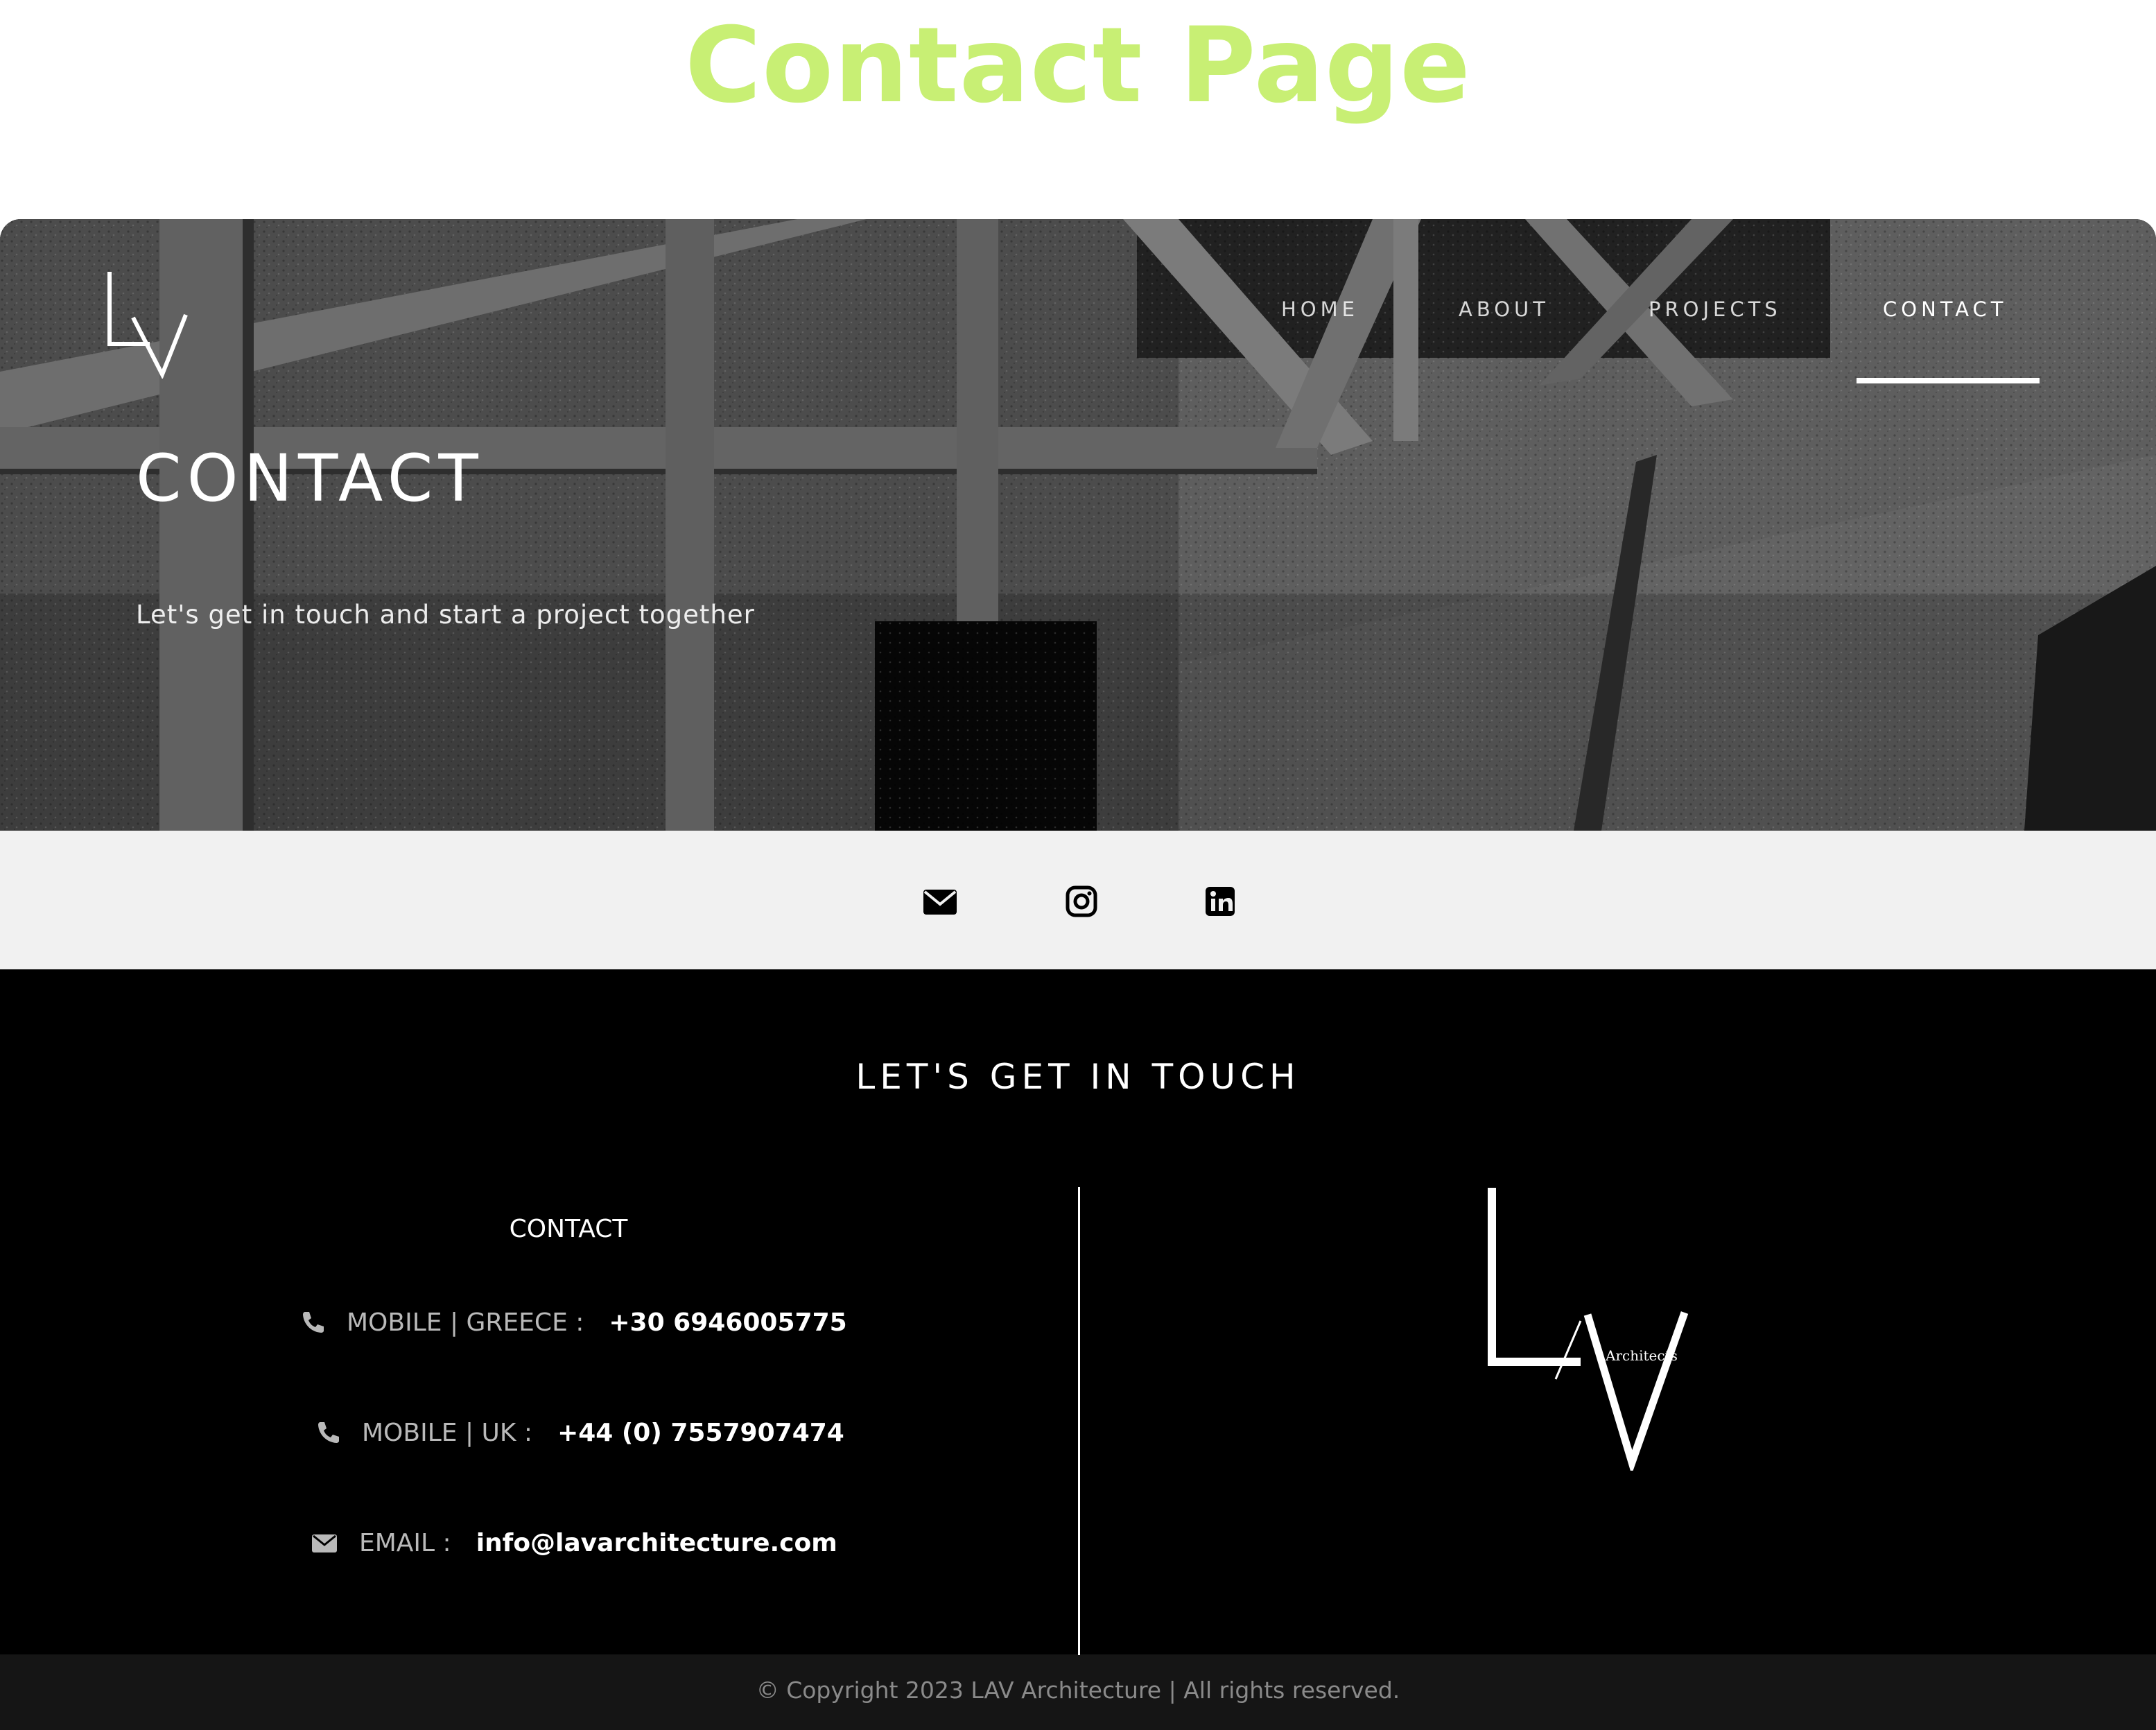  Describe the element at coordinates (727, 1322) in the screenshot. I see `phone-greece-link: +30 6946005775` at that location.